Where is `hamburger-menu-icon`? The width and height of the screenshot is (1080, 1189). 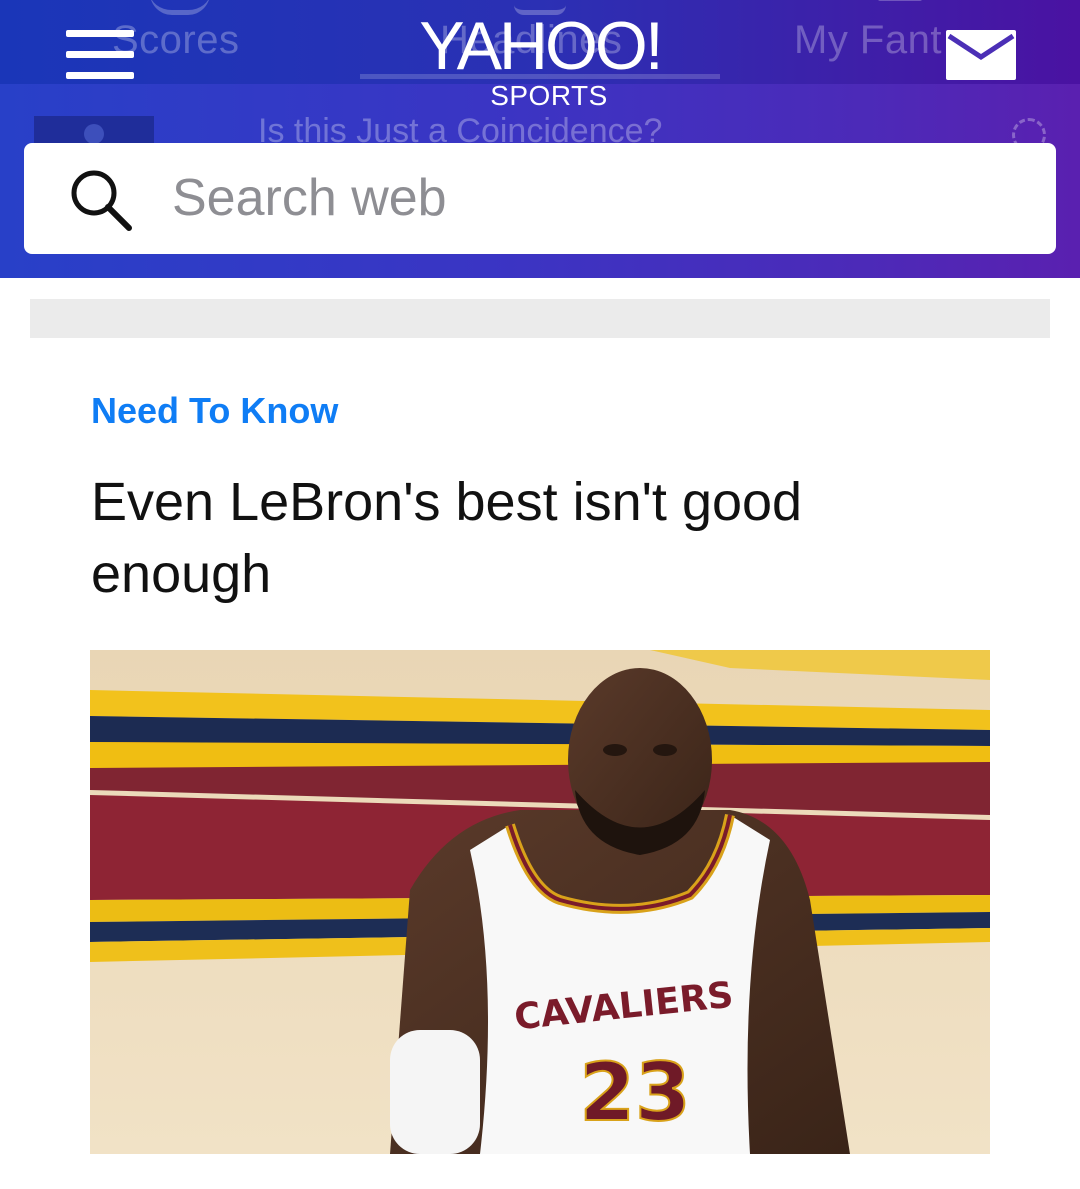
hamburger-menu-icon is located at coordinates (100, 56).